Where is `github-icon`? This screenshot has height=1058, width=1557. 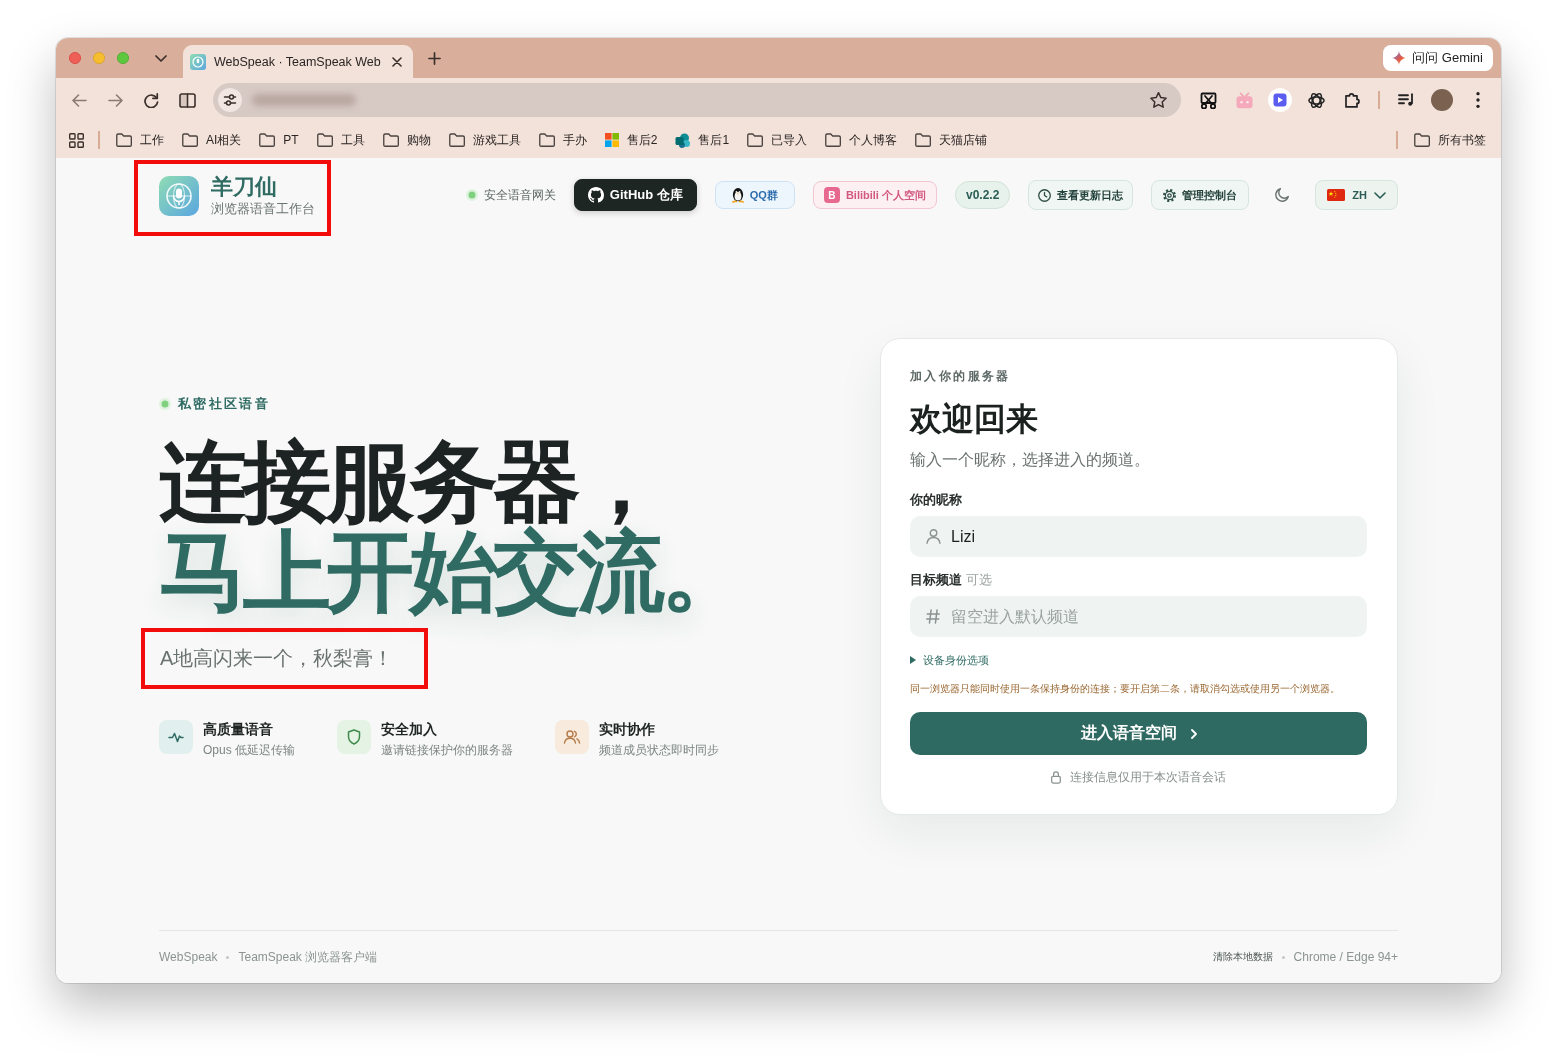 github-icon is located at coordinates (595, 195).